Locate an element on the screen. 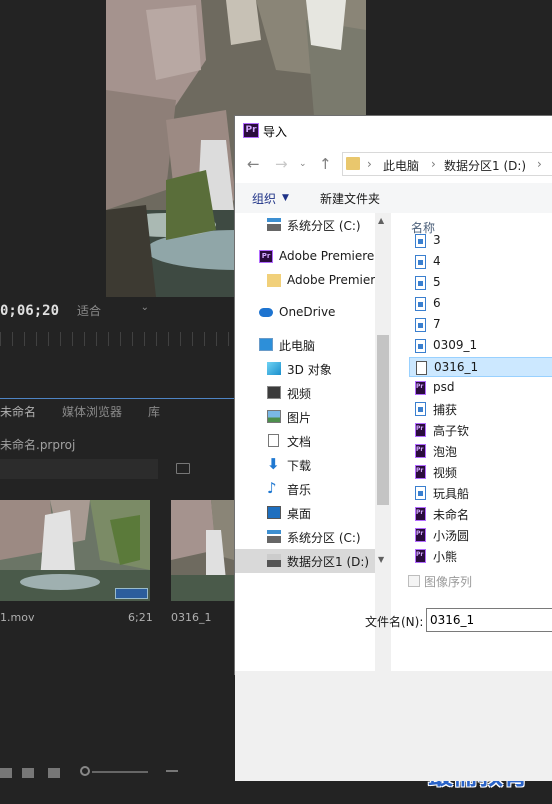  music-icon: ♪ is located at coordinates (272, 488).